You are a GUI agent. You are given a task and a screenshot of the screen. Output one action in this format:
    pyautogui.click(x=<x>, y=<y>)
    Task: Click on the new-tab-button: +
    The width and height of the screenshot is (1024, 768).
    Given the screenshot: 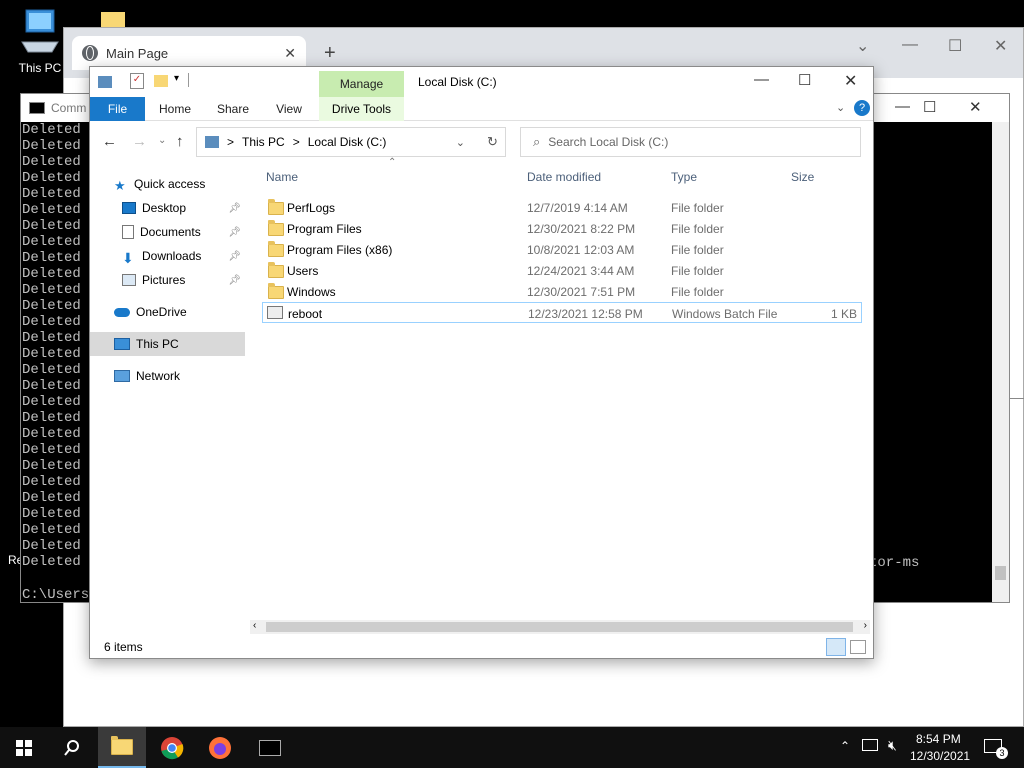 What is the action you would take?
    pyautogui.click(x=330, y=53)
    